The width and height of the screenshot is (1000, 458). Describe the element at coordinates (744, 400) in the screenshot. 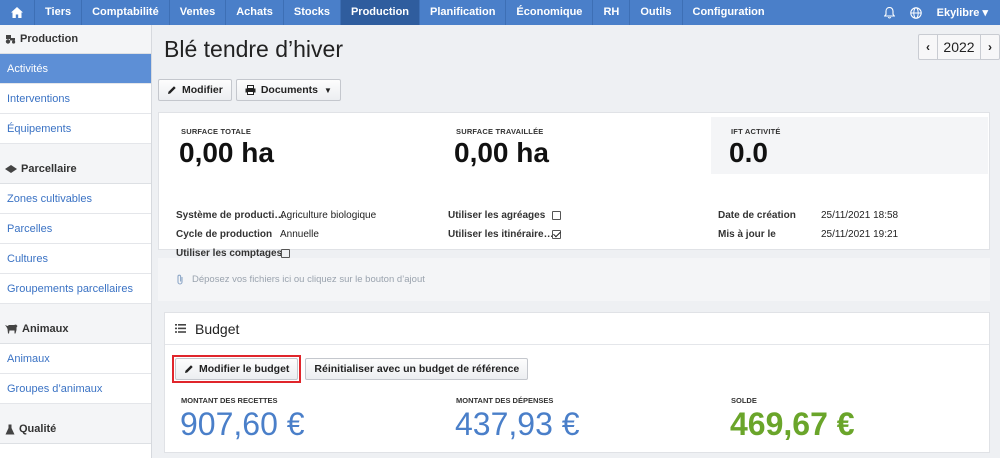

I see `solde-label: SOLDE` at that location.